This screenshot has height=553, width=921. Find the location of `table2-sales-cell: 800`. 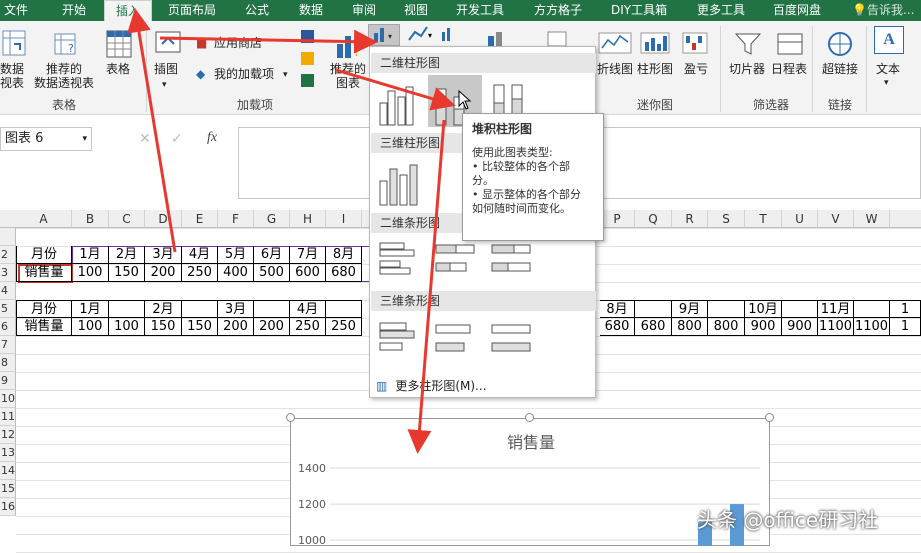

table2-sales-cell: 800 is located at coordinates (726, 327).